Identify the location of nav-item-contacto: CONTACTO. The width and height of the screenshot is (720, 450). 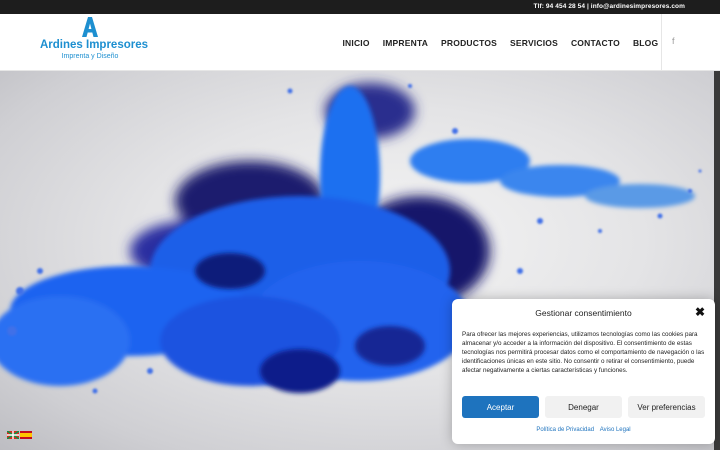
(595, 43).